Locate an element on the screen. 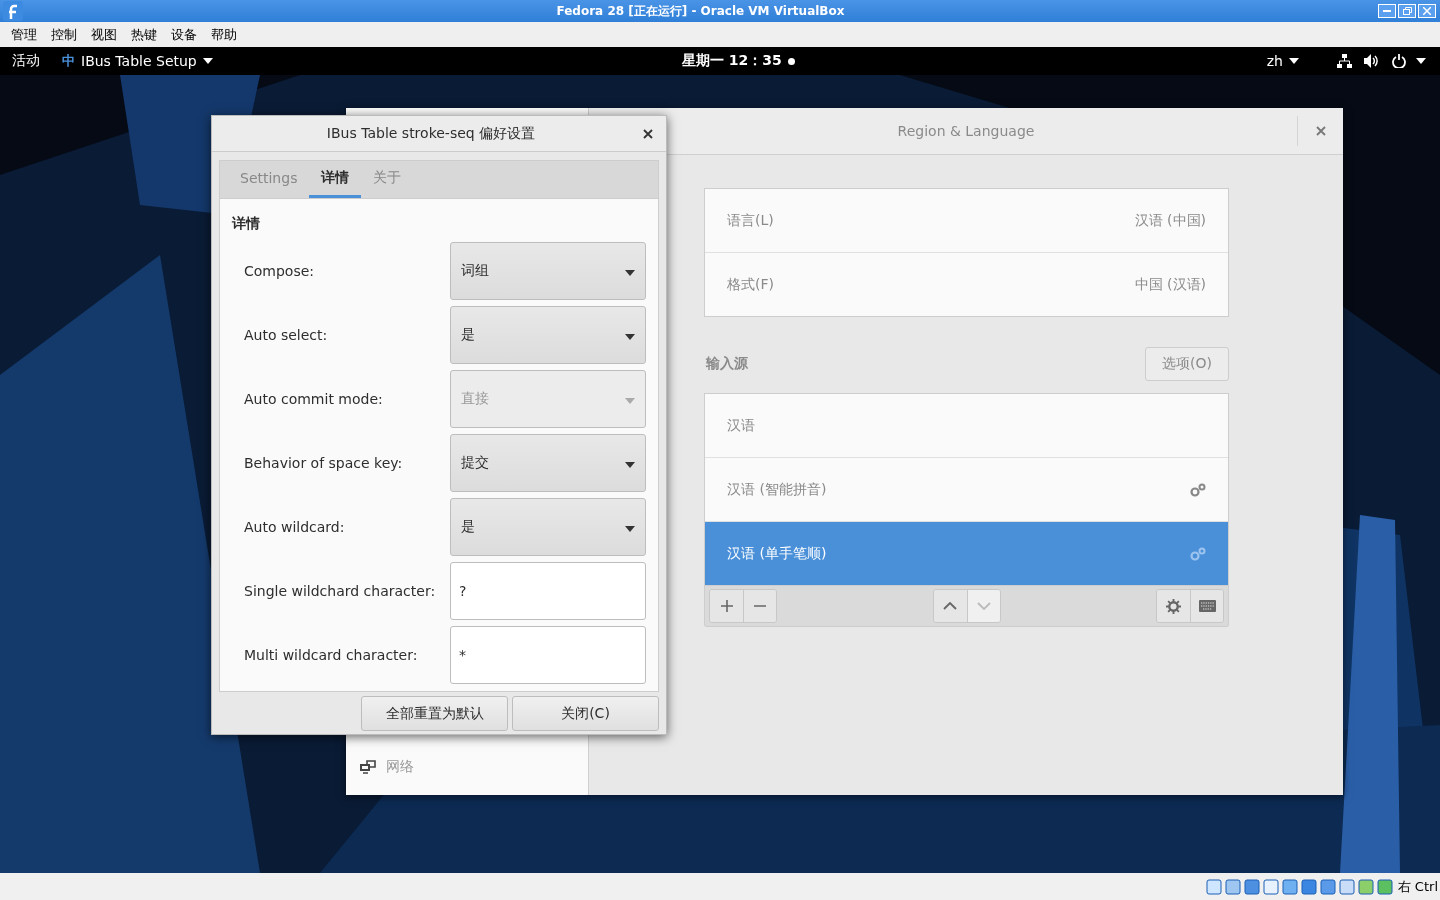 The image size is (1440, 900). add-button is located at coordinates (726, 606).